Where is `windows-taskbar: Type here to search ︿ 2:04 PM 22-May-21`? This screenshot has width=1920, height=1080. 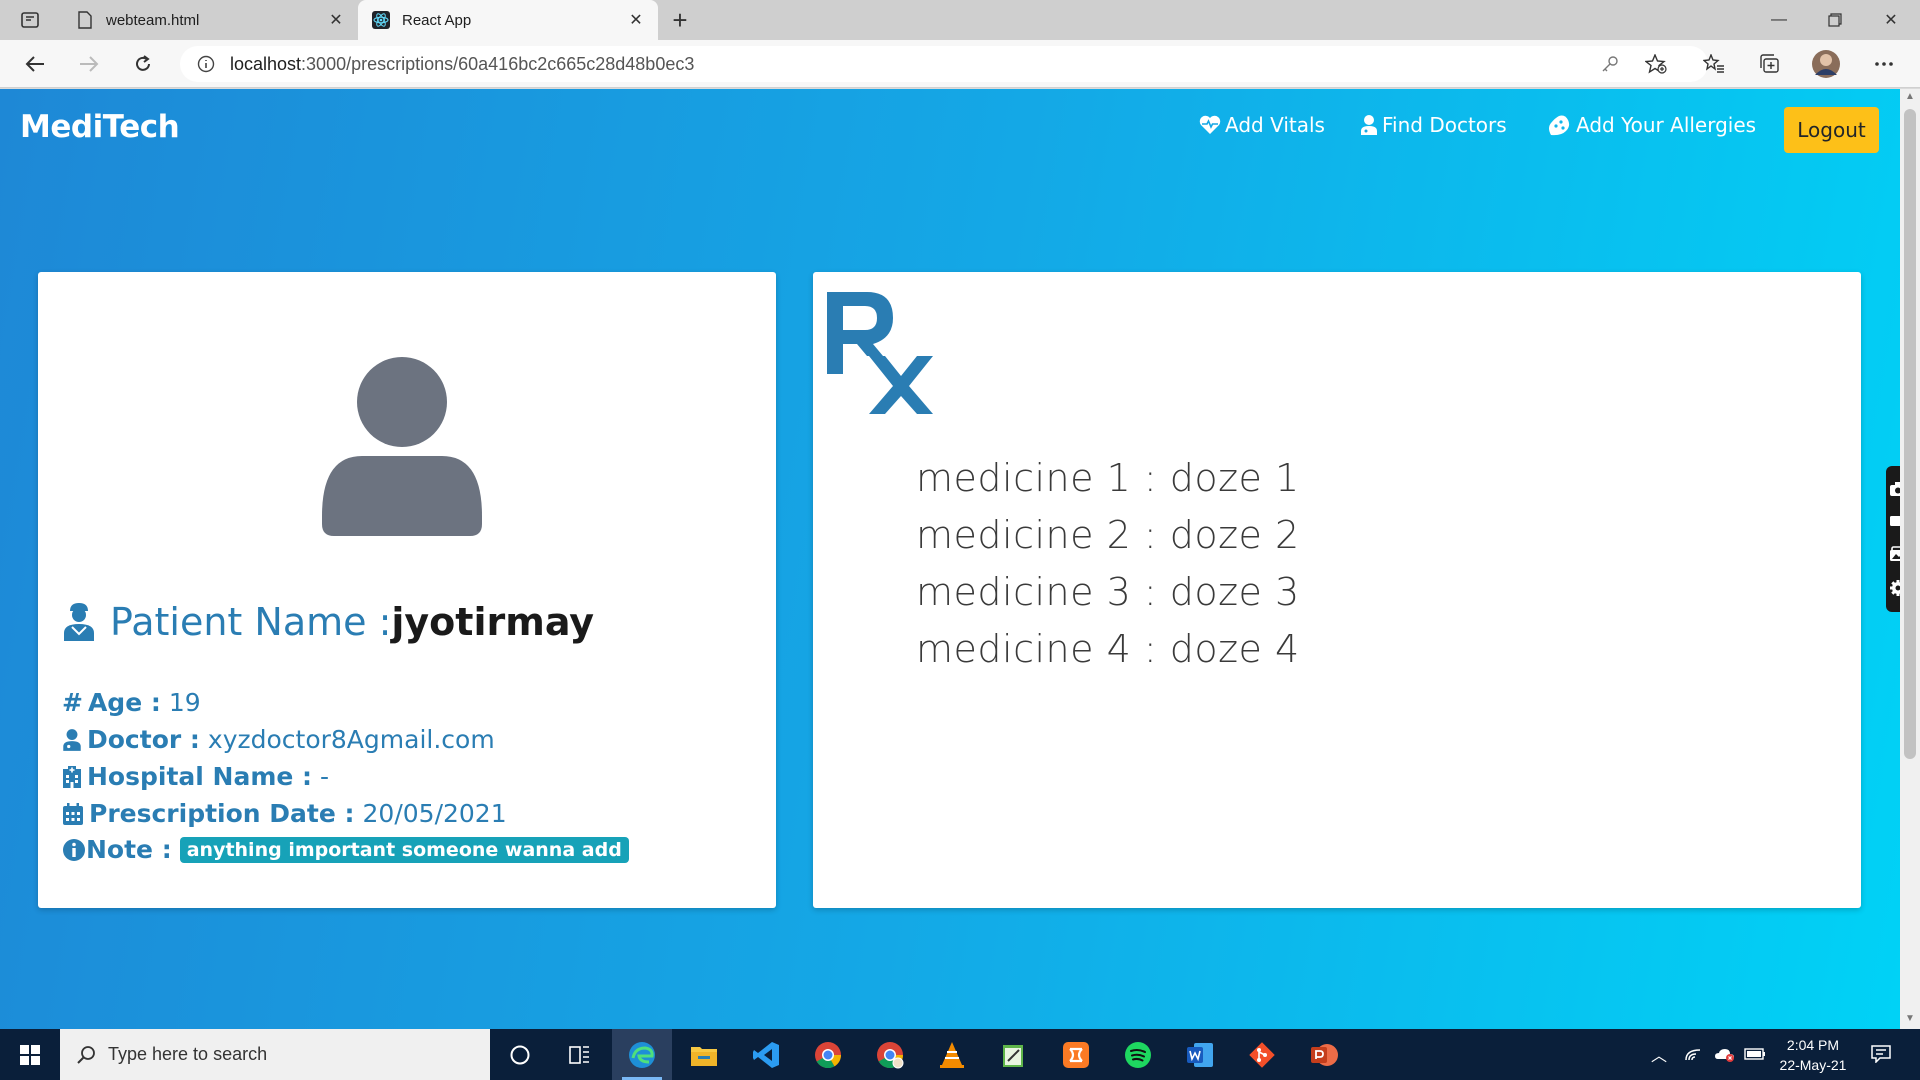 windows-taskbar: Type here to search ︿ 2:04 PM 22-May-21 is located at coordinates (960, 1054).